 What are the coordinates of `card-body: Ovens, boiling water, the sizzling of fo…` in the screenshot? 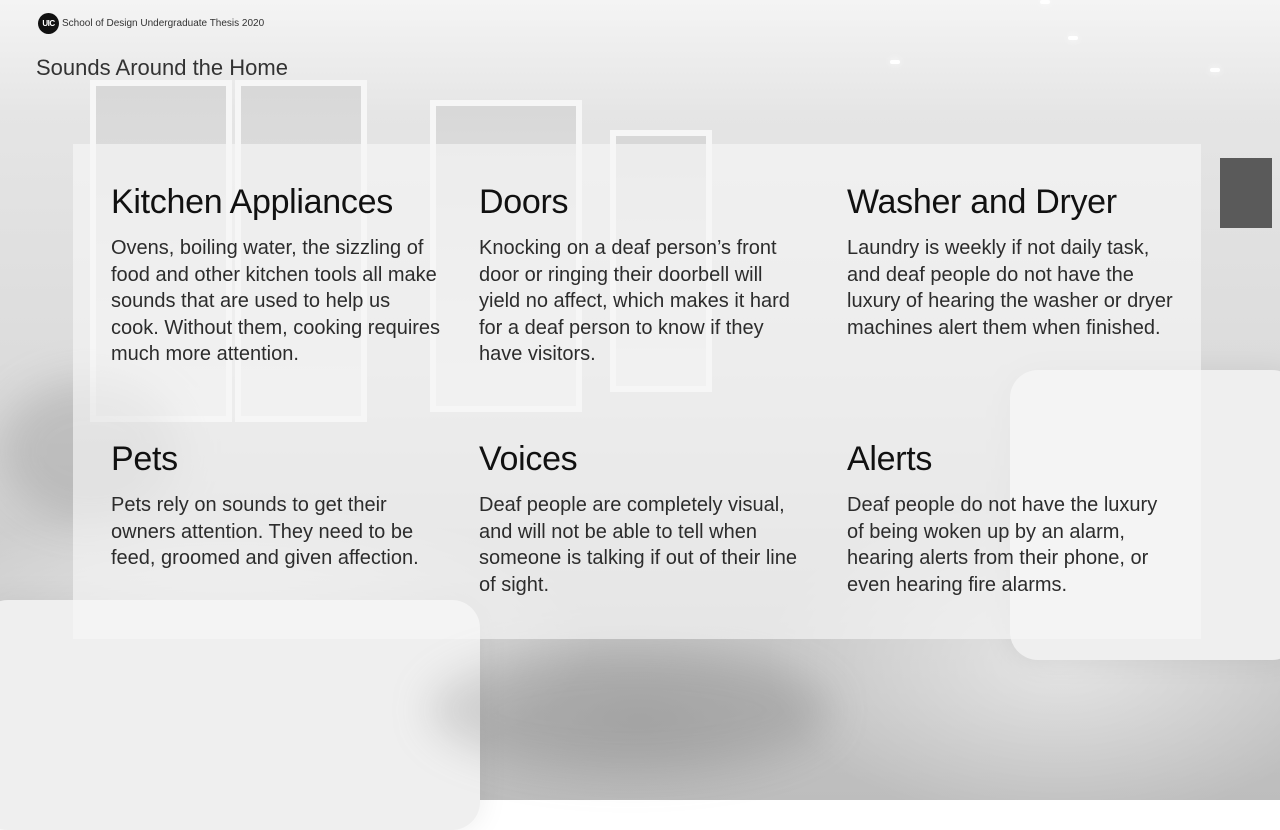 It's located at (276, 301).